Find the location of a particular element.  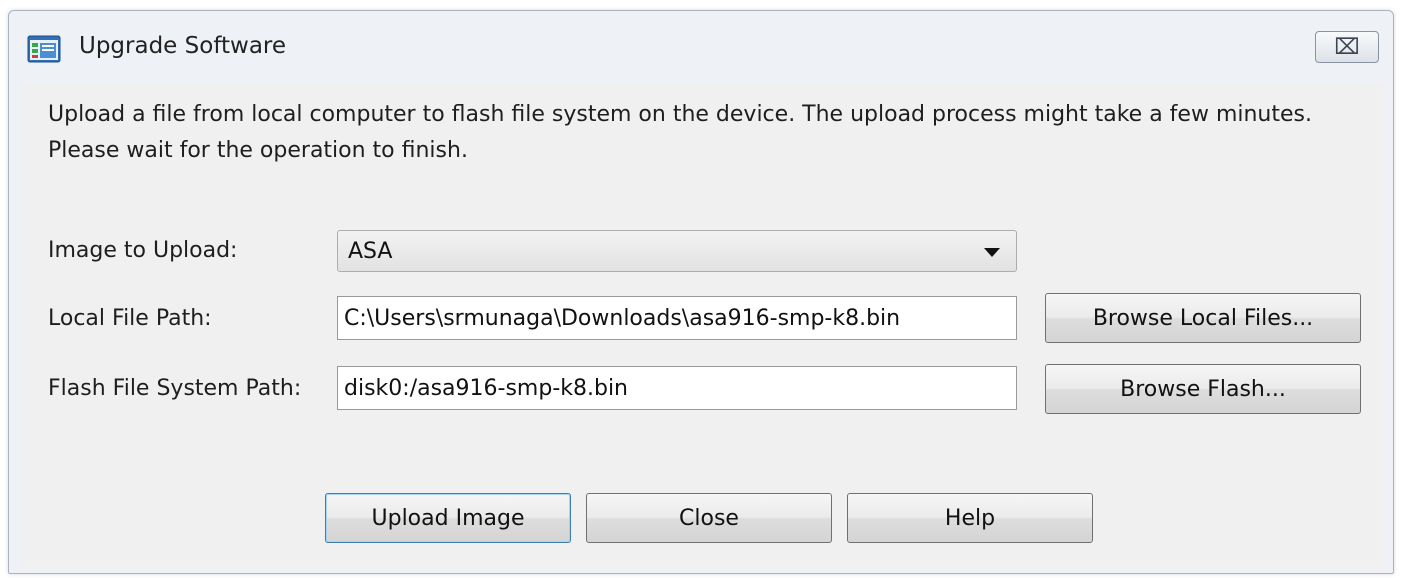

flash-file-system-path-label: Flash File System Path: is located at coordinates (175, 388).